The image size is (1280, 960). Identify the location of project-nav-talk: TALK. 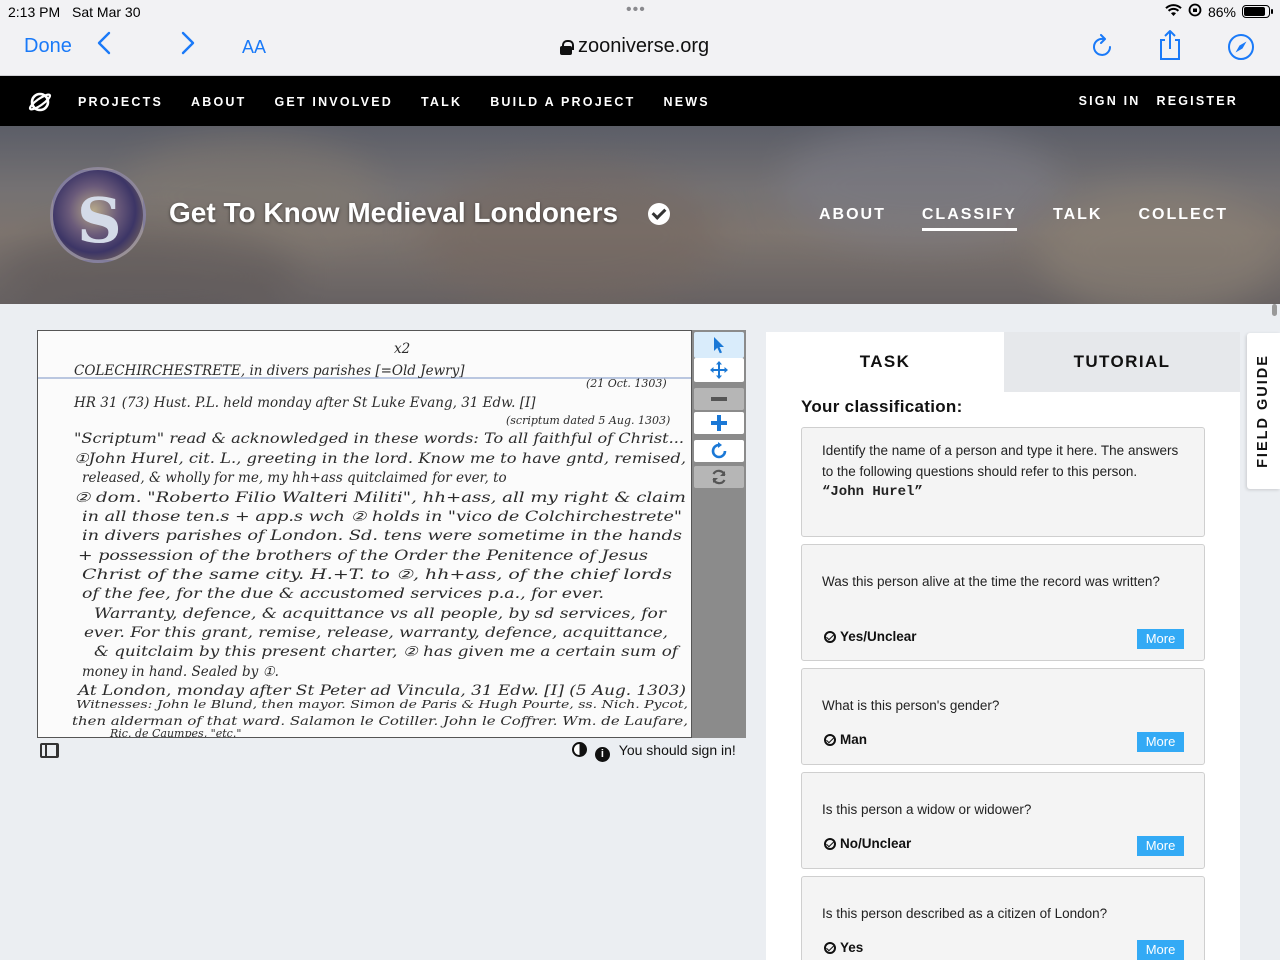
(1077, 218).